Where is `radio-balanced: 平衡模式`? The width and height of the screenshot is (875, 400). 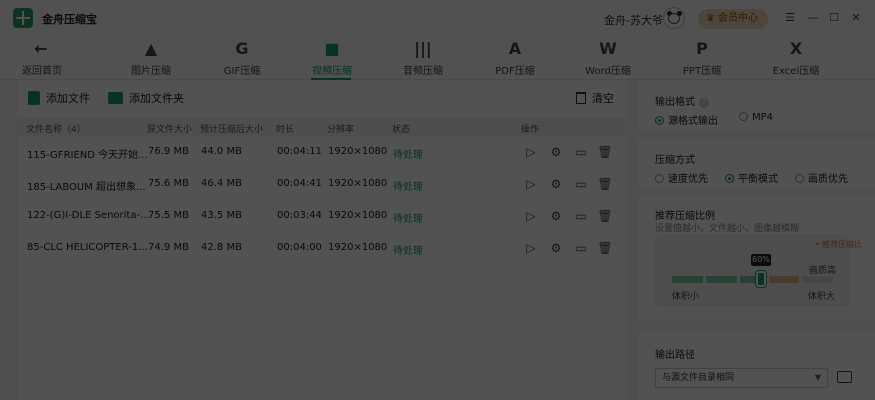
radio-balanced: 平衡模式 is located at coordinates (751, 177).